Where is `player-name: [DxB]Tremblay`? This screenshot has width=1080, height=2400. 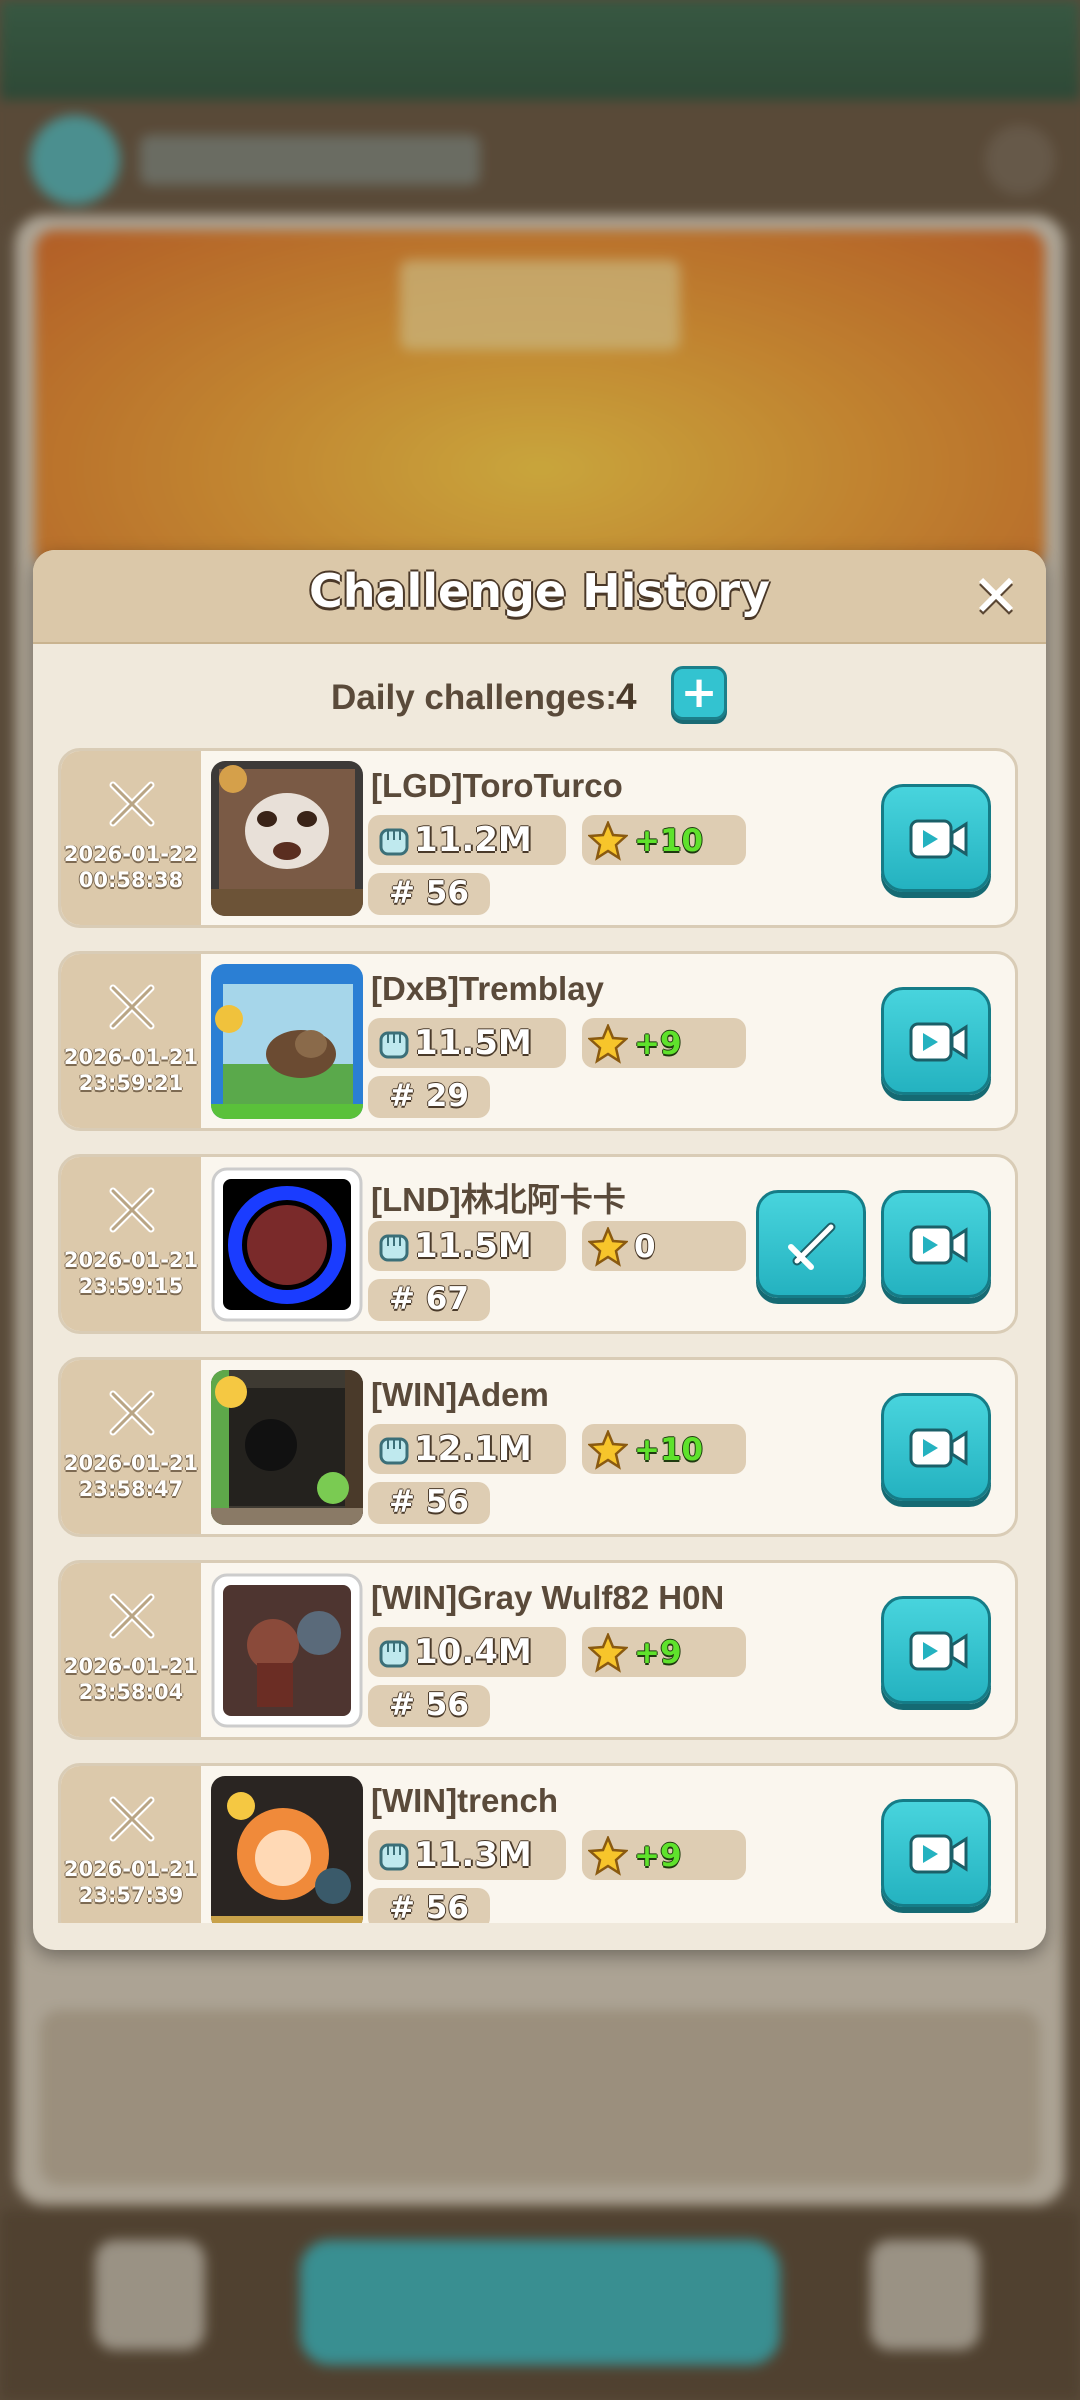
player-name: [DxB]Tremblay is located at coordinates (487, 988).